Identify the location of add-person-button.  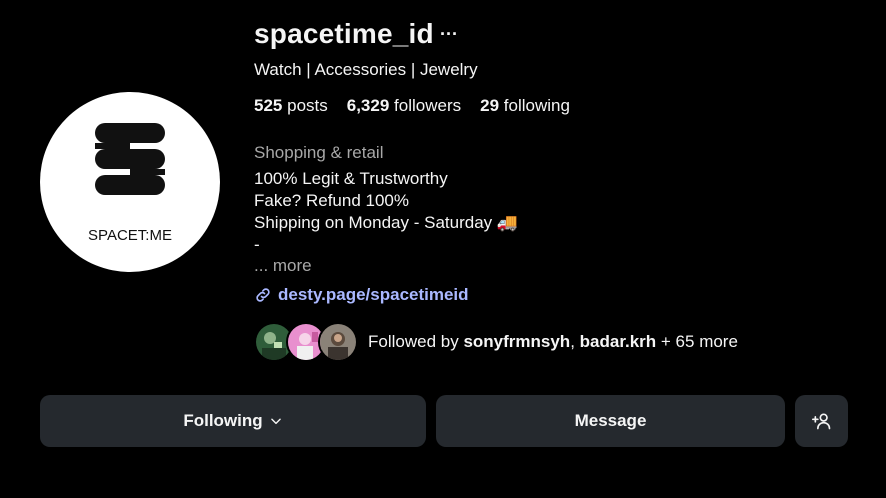
(821, 421).